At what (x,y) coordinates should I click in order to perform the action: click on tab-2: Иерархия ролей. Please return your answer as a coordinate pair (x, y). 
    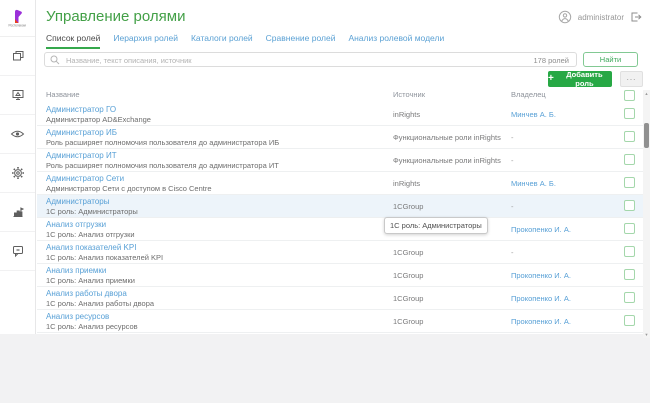
    Looking at the image, I should click on (145, 41).